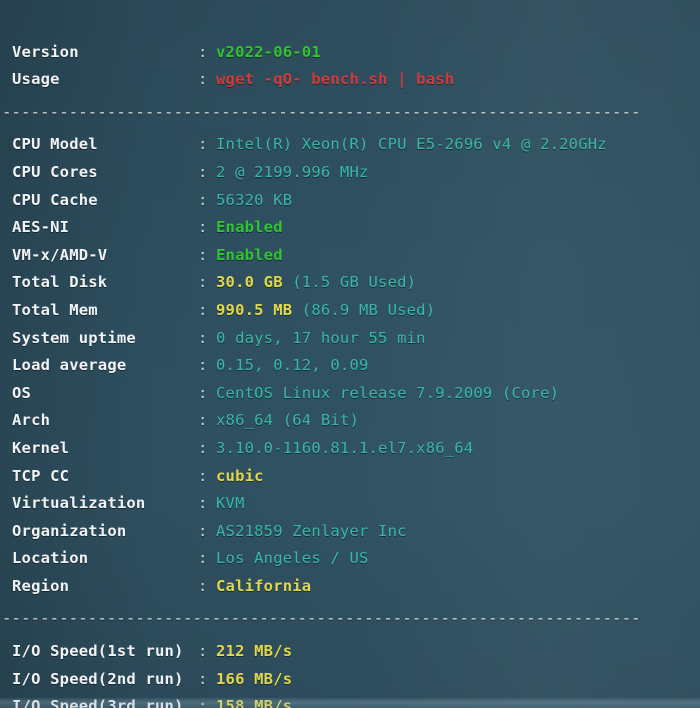 The height and width of the screenshot is (708, 700). I want to click on system-info-row: Arch: x86_64 (64 Bit), so click(350, 421).